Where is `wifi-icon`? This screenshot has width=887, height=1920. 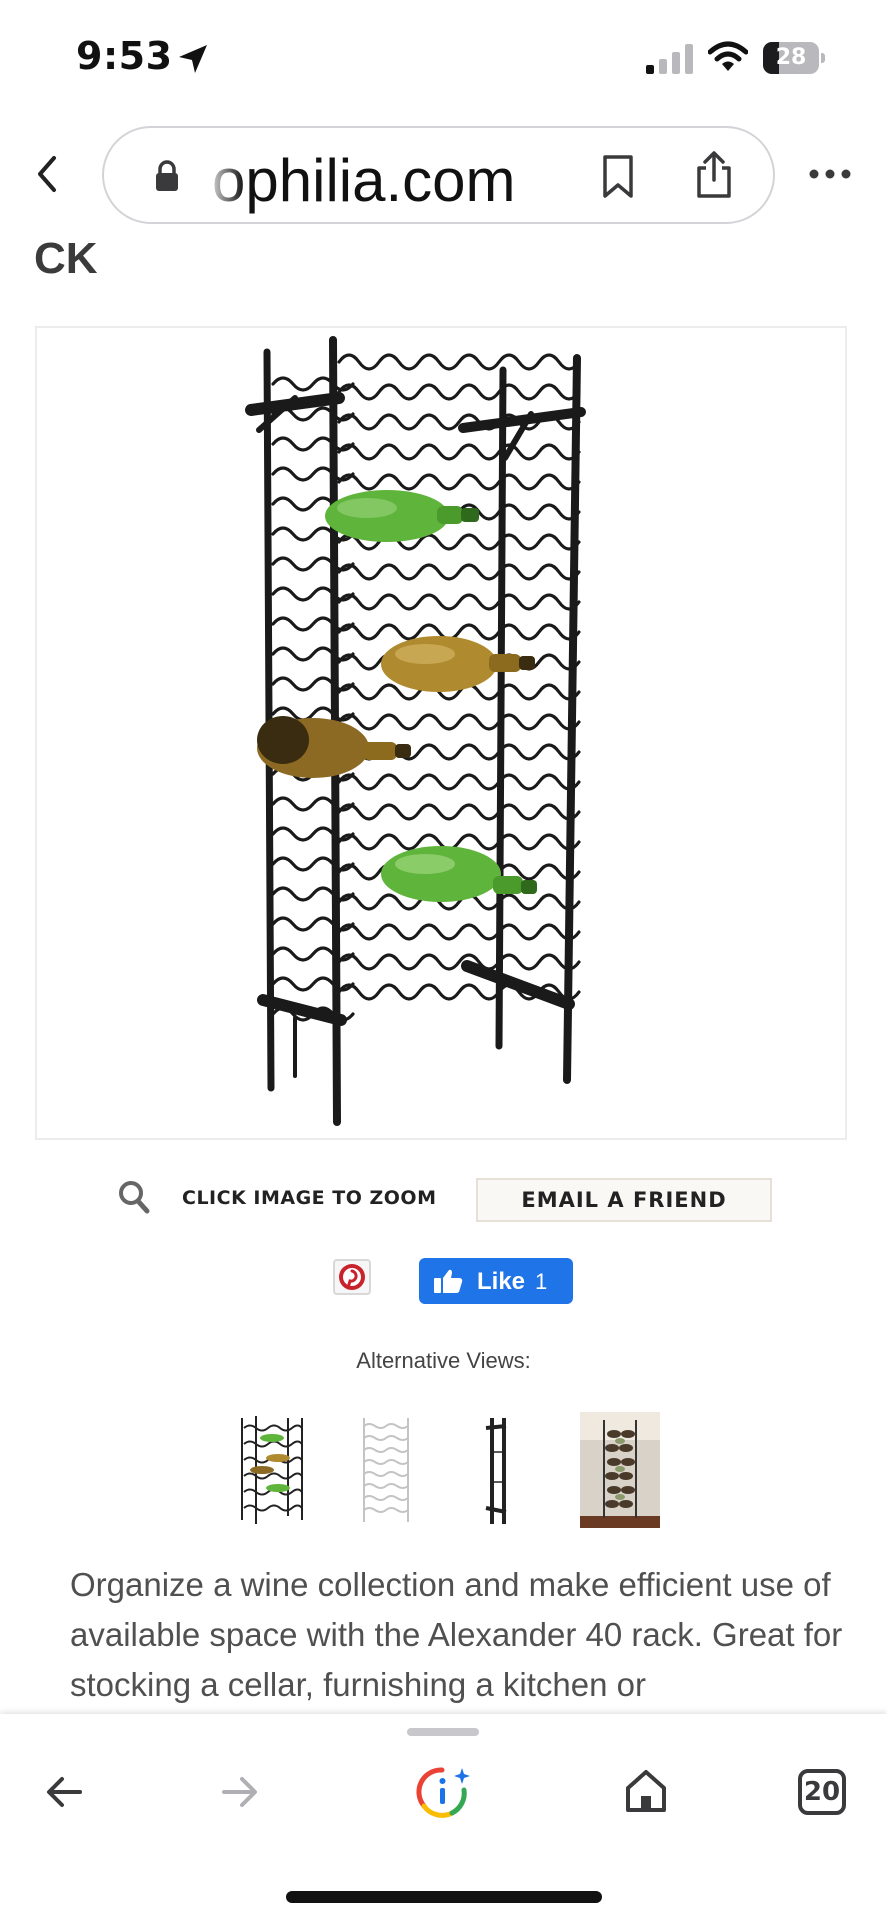 wifi-icon is located at coordinates (728, 56).